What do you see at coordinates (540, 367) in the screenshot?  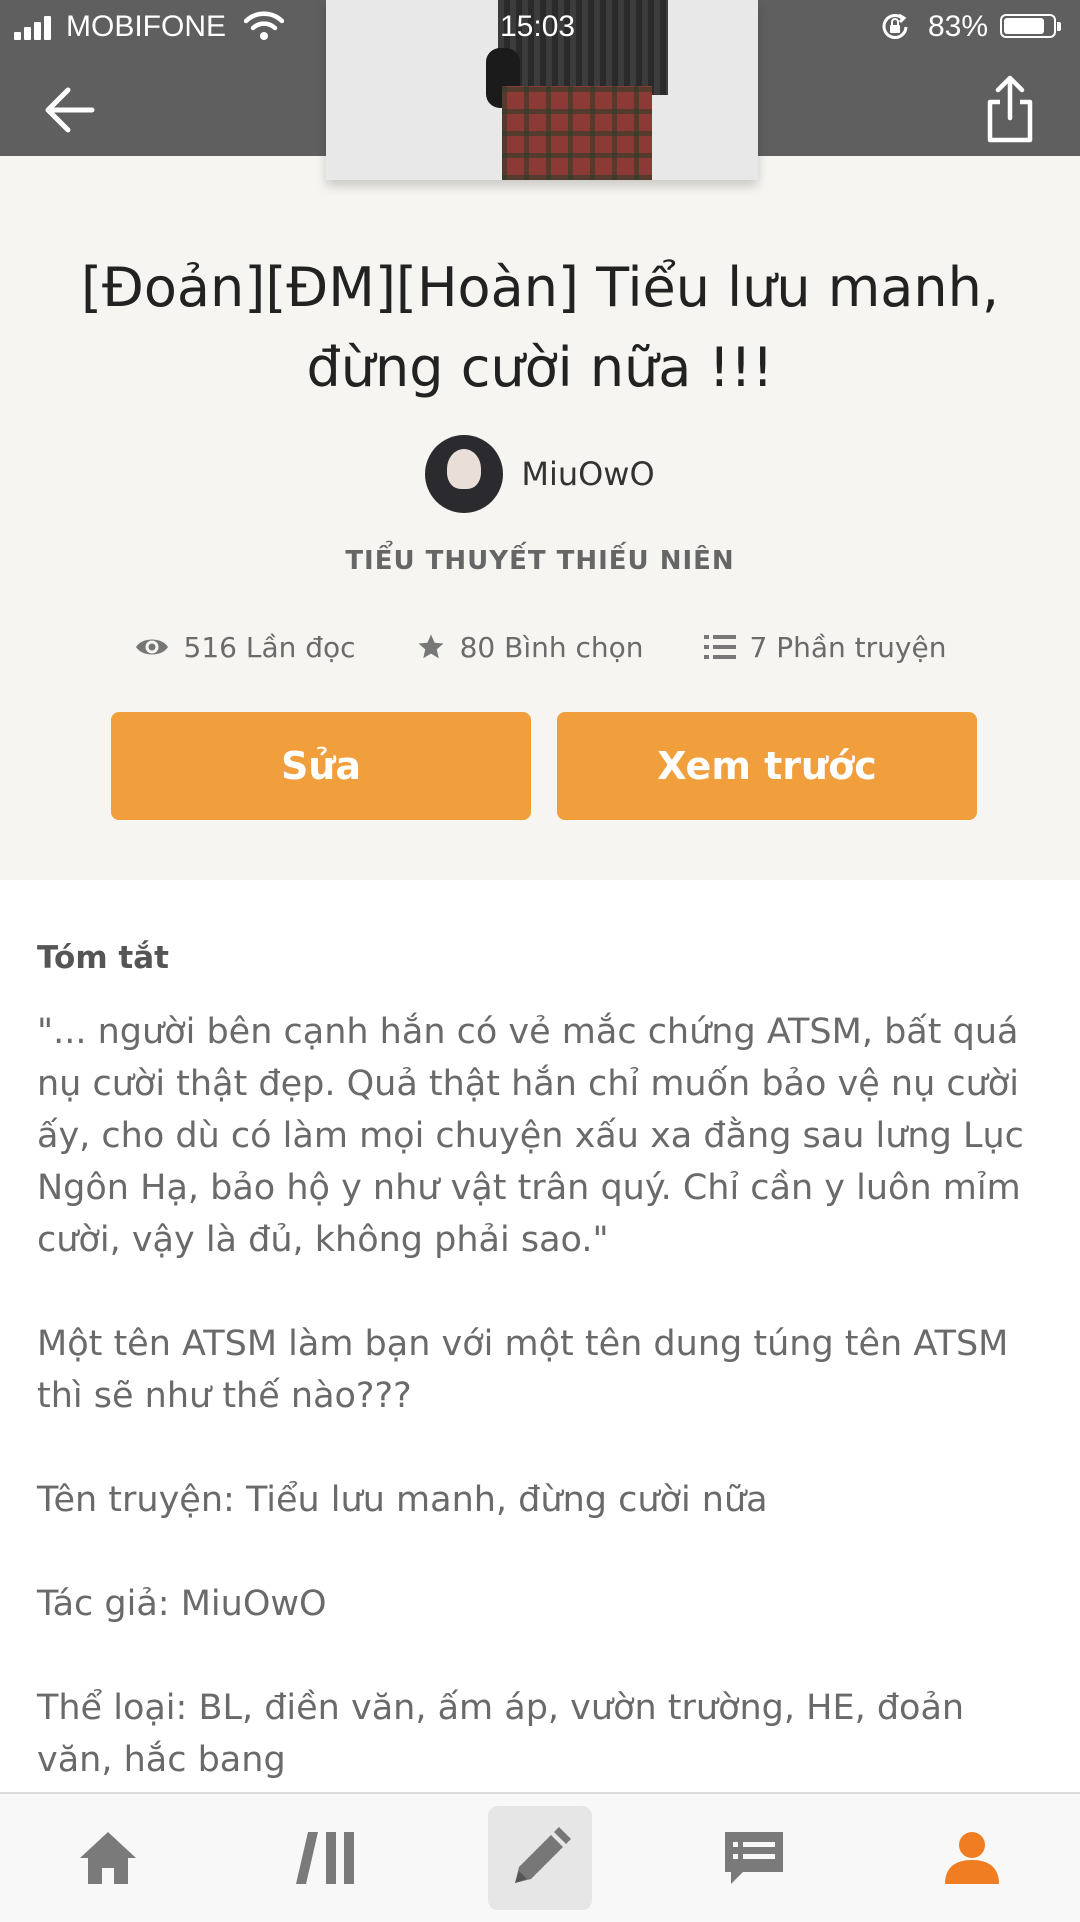 I see `story-title-line-2: đừng cười nữa !!!` at bounding box center [540, 367].